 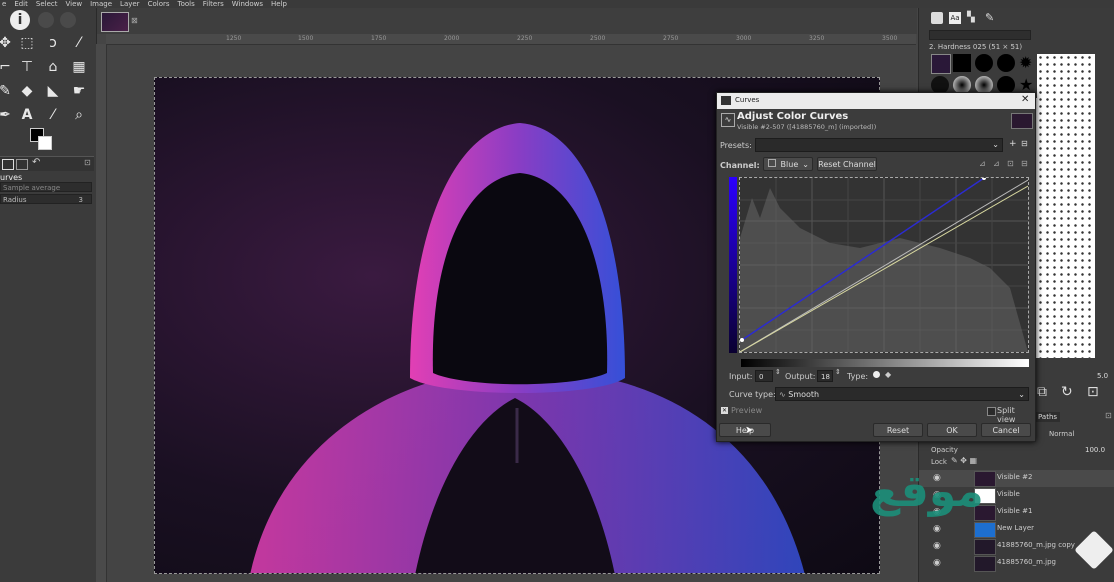 I want to click on panel-menu-icon: ⊡, so click(x=1108, y=415).